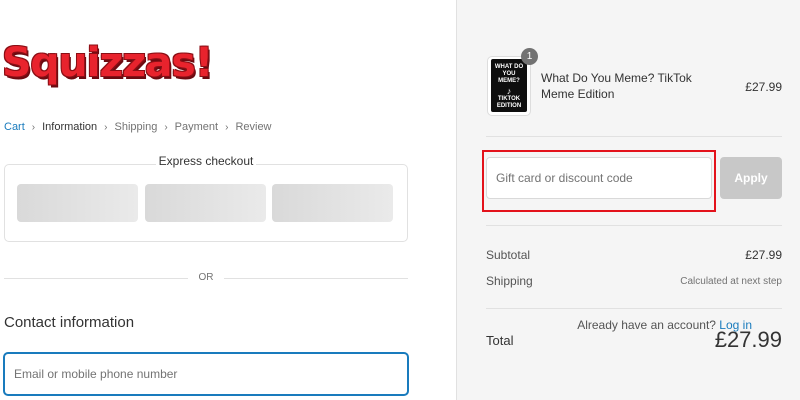 This screenshot has height=400, width=800. I want to click on express-checkout-title: Express checkout, so click(206, 161).